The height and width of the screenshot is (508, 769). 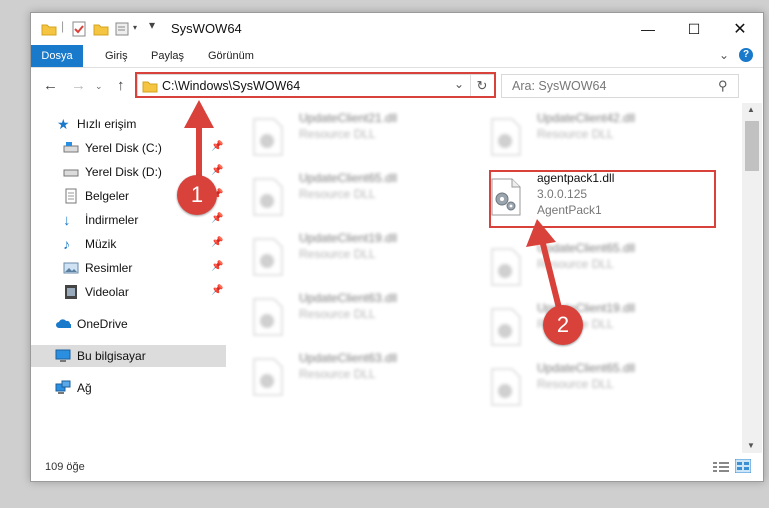 I want to click on step-badge-1: 1, so click(x=197, y=195).